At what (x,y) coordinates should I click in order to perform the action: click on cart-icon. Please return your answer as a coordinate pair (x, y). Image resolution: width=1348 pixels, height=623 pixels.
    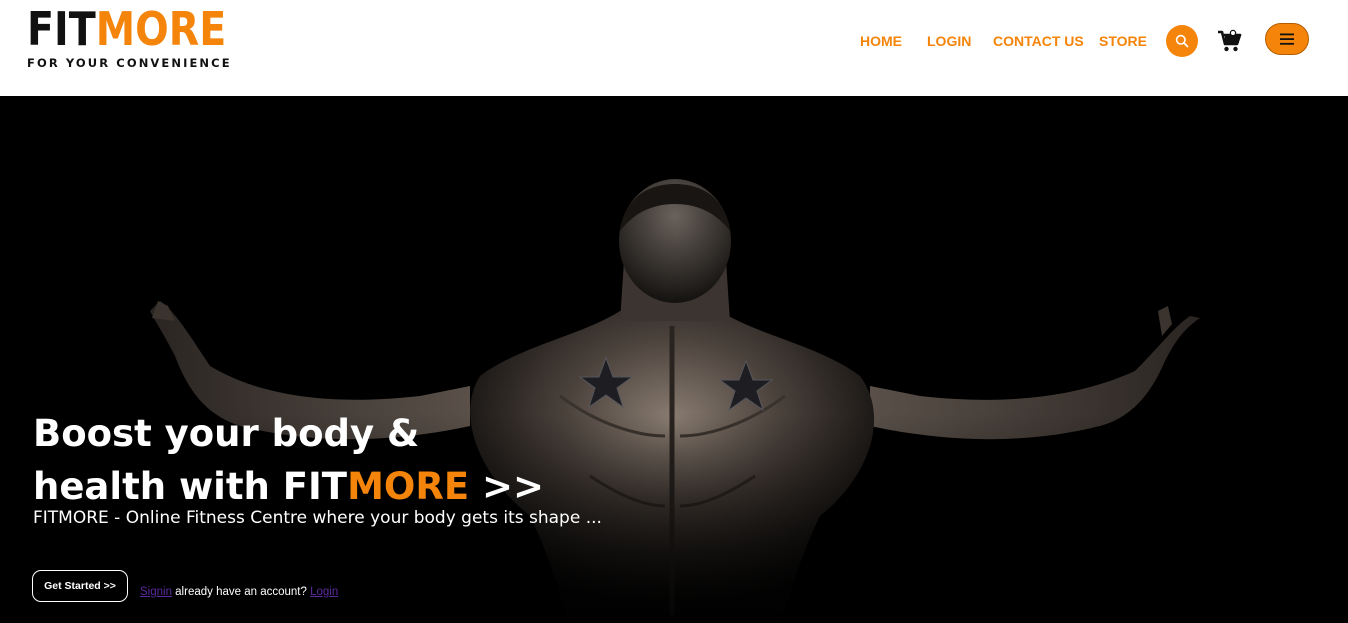
    Looking at the image, I should click on (1230, 40).